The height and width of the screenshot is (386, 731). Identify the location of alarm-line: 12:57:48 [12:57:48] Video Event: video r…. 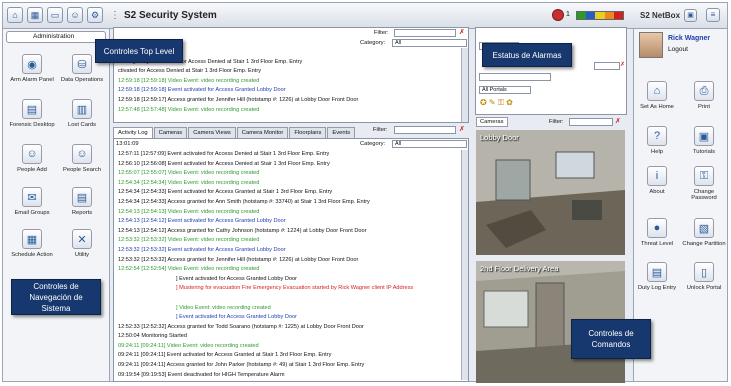
(189, 109).